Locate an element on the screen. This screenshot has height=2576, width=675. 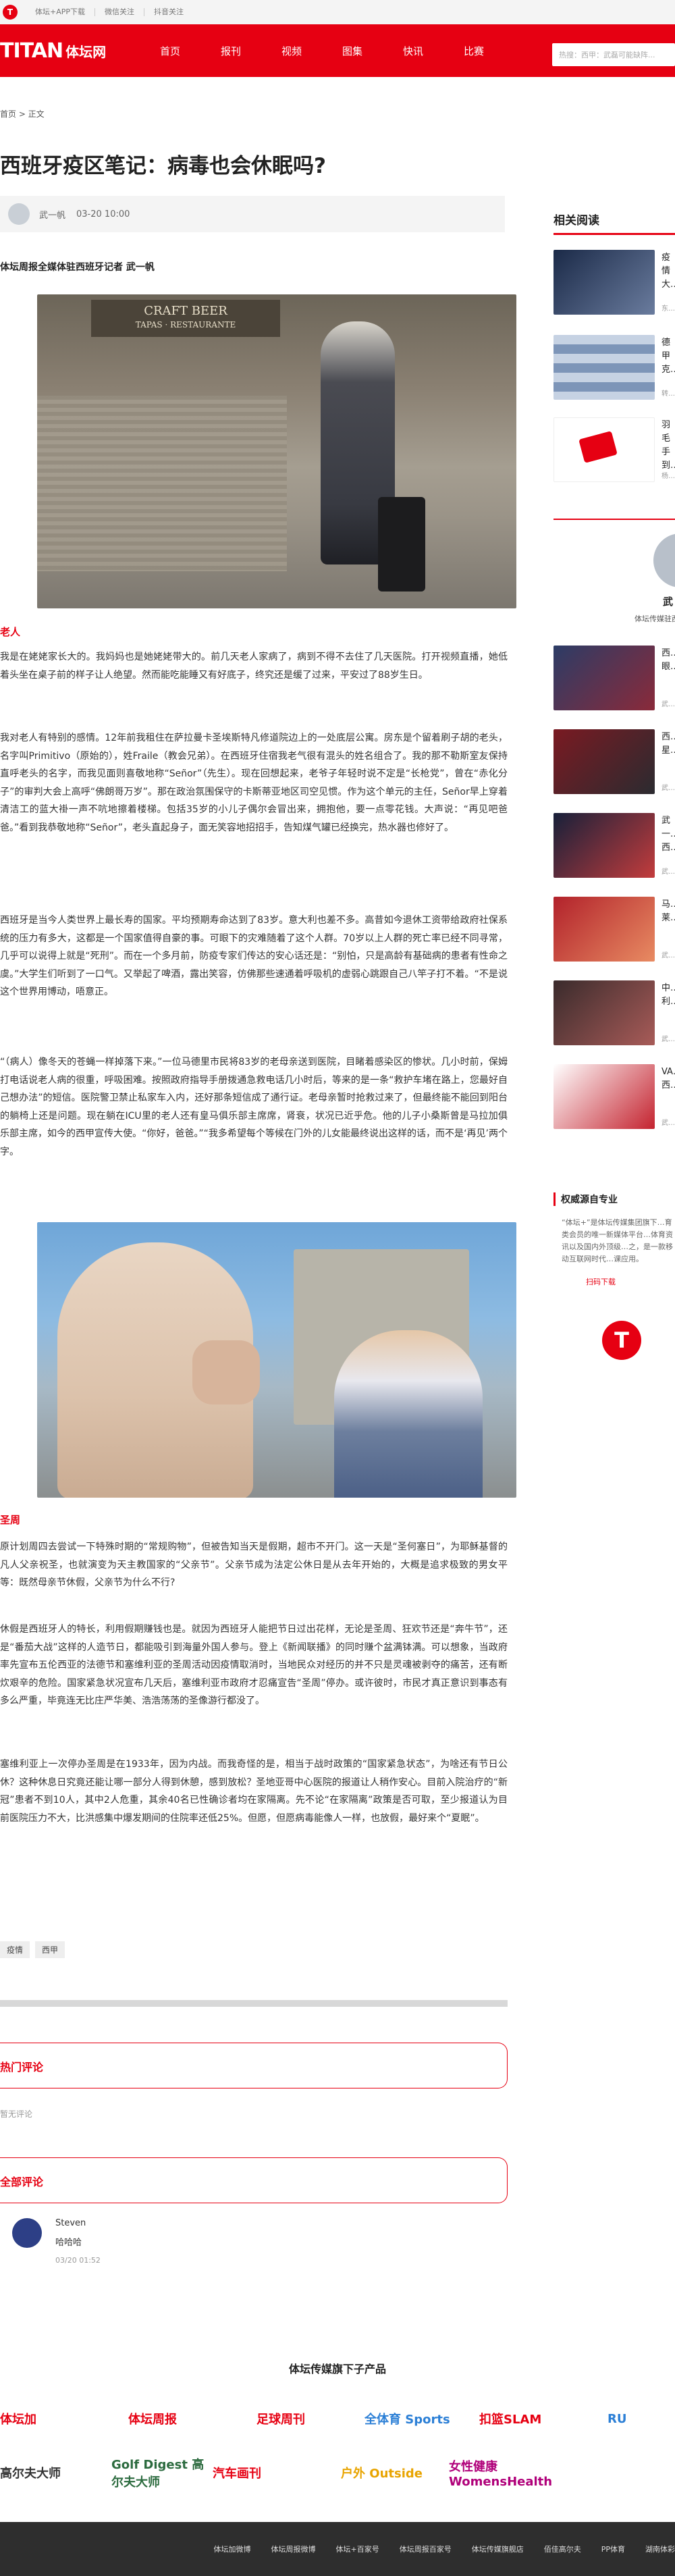
wechat-follow-link: 微信关注 is located at coordinates (119, 12).